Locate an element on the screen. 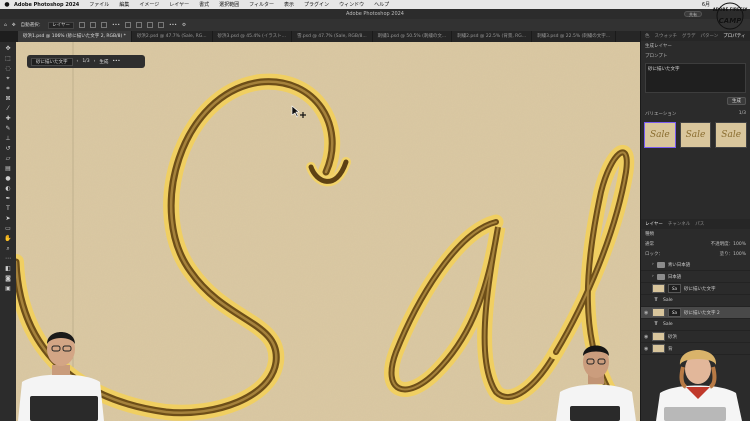  move-icon: ✥ is located at coordinates (8, 48).